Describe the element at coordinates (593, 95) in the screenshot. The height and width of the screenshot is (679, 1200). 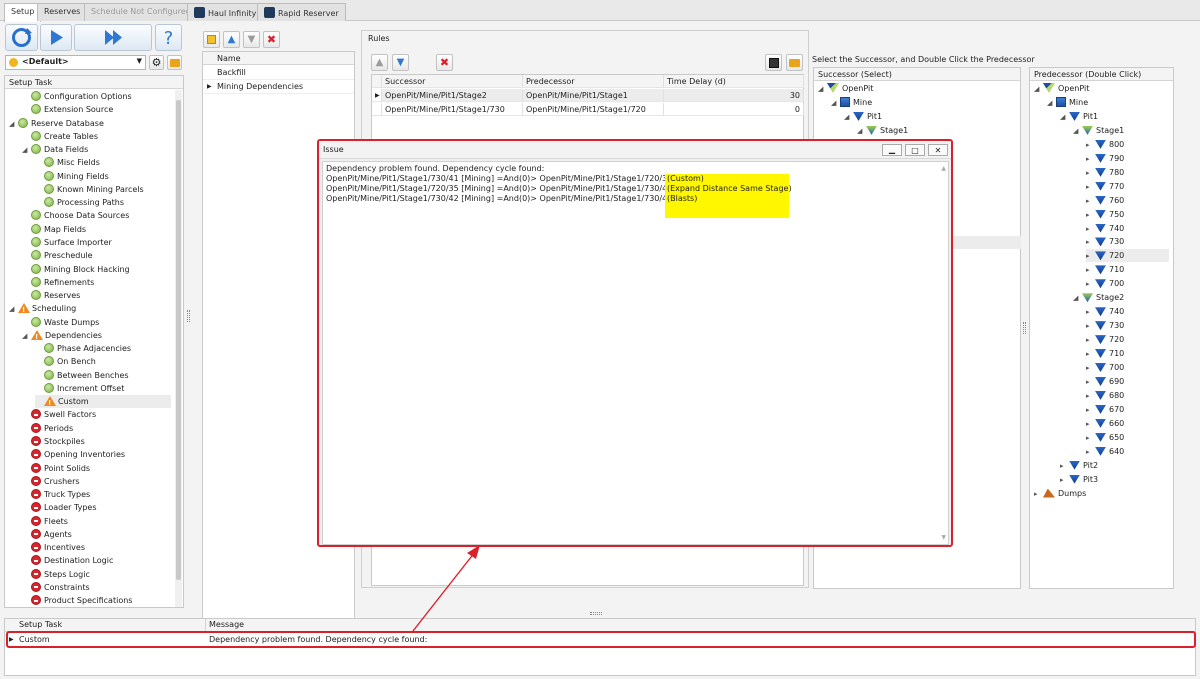
I see `rule-predecessor-cell: OpenPit/Mine/Pit1/Stage1` at that location.